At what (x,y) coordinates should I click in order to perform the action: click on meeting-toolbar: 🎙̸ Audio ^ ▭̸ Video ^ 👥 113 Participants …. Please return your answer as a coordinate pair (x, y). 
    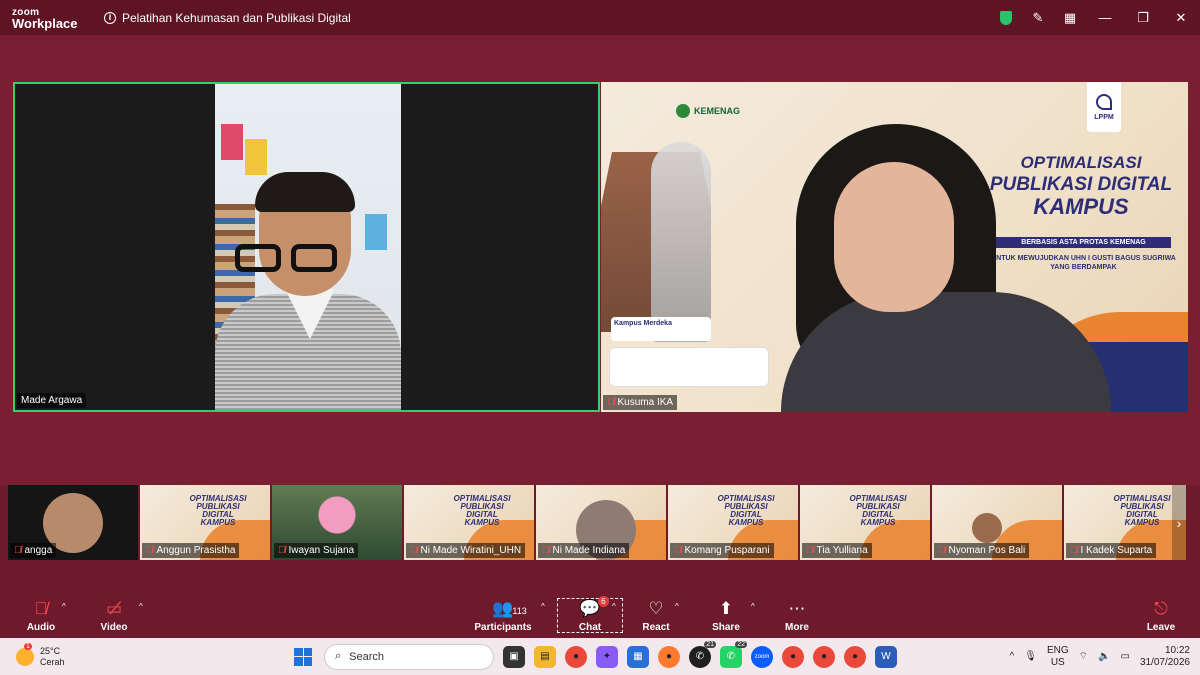
    Looking at the image, I should click on (600, 614).